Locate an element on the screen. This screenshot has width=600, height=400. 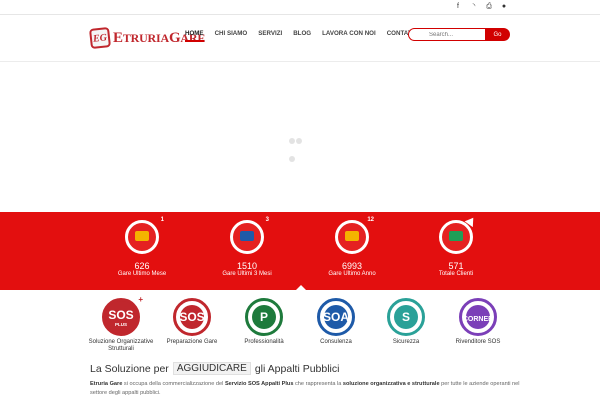
sicurezza-icon: S is located at coordinates (406, 317).